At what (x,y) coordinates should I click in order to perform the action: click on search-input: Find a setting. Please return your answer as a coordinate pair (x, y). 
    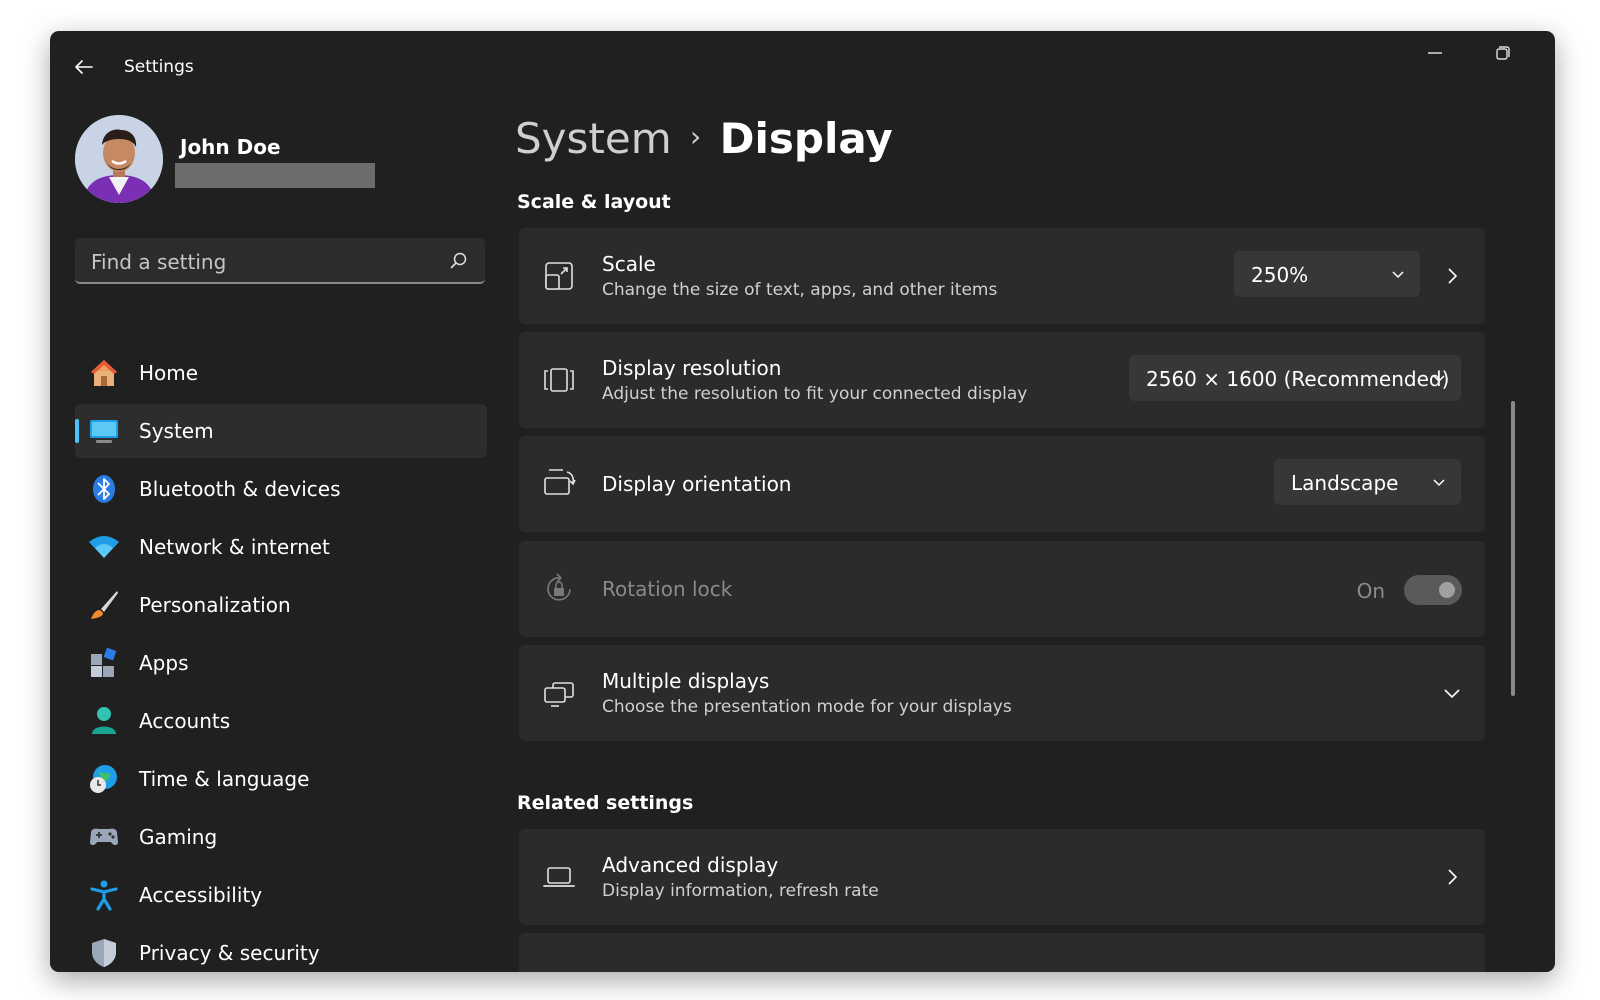
    Looking at the image, I should click on (280, 261).